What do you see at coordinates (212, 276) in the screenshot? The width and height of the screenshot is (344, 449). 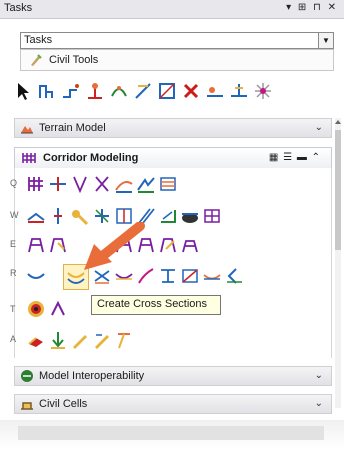 I see `cross-section-compare-icon` at bounding box center [212, 276].